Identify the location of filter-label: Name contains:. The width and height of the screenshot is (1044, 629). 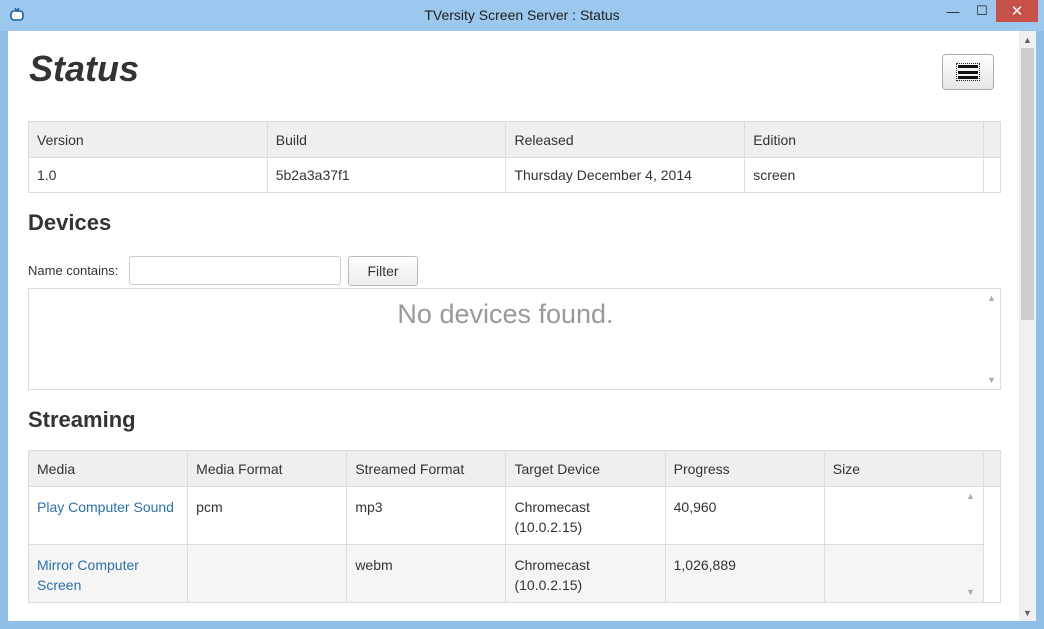
(73, 270).